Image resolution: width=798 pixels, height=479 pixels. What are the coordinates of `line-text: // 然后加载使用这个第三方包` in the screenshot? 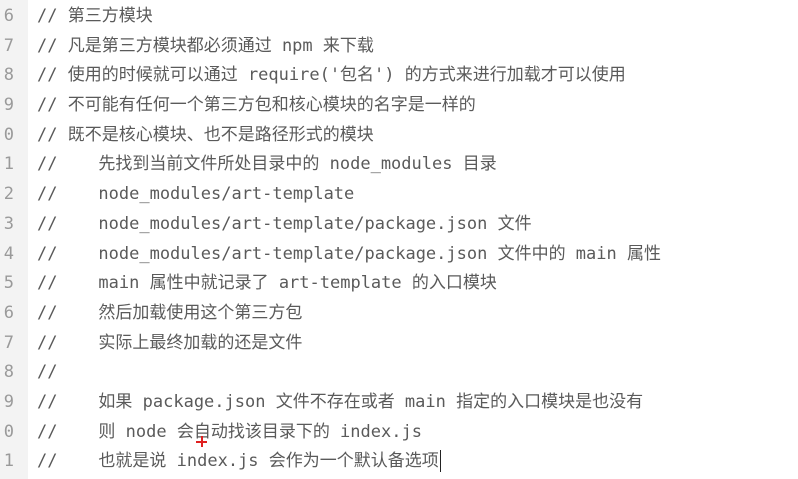 It's located at (170, 312).